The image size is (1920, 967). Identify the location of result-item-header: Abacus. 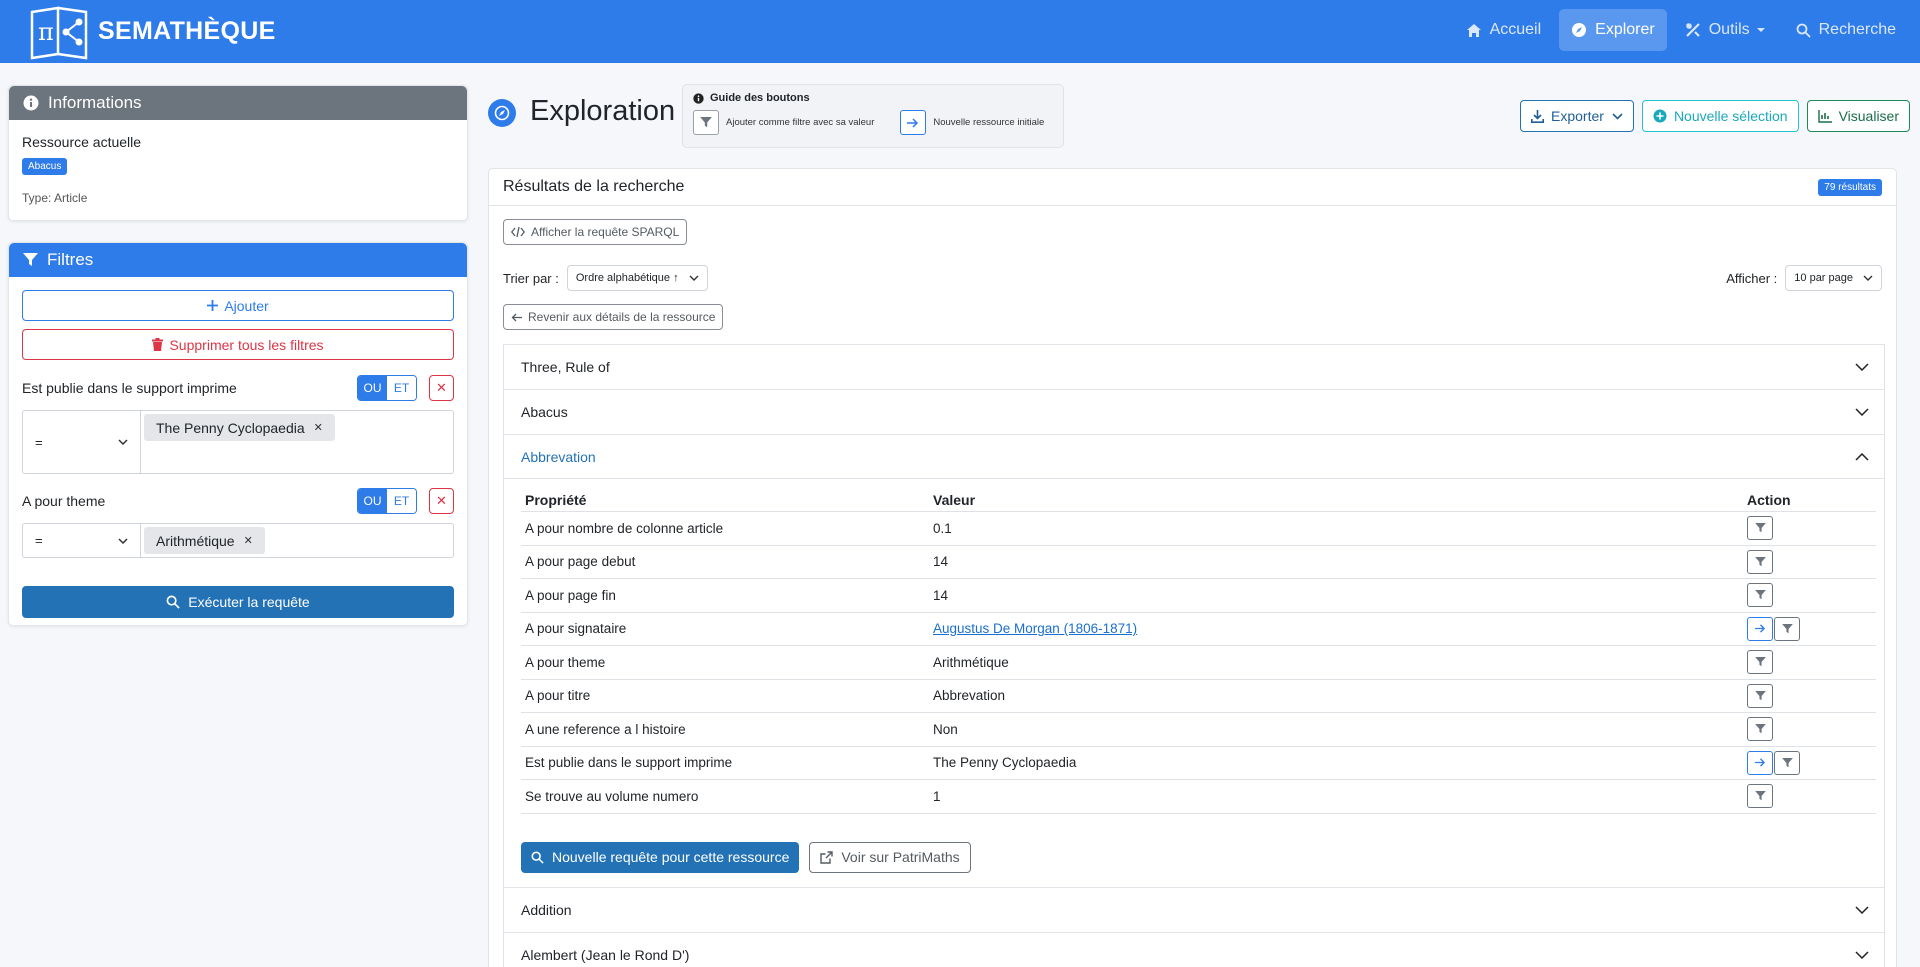
(1194, 412).